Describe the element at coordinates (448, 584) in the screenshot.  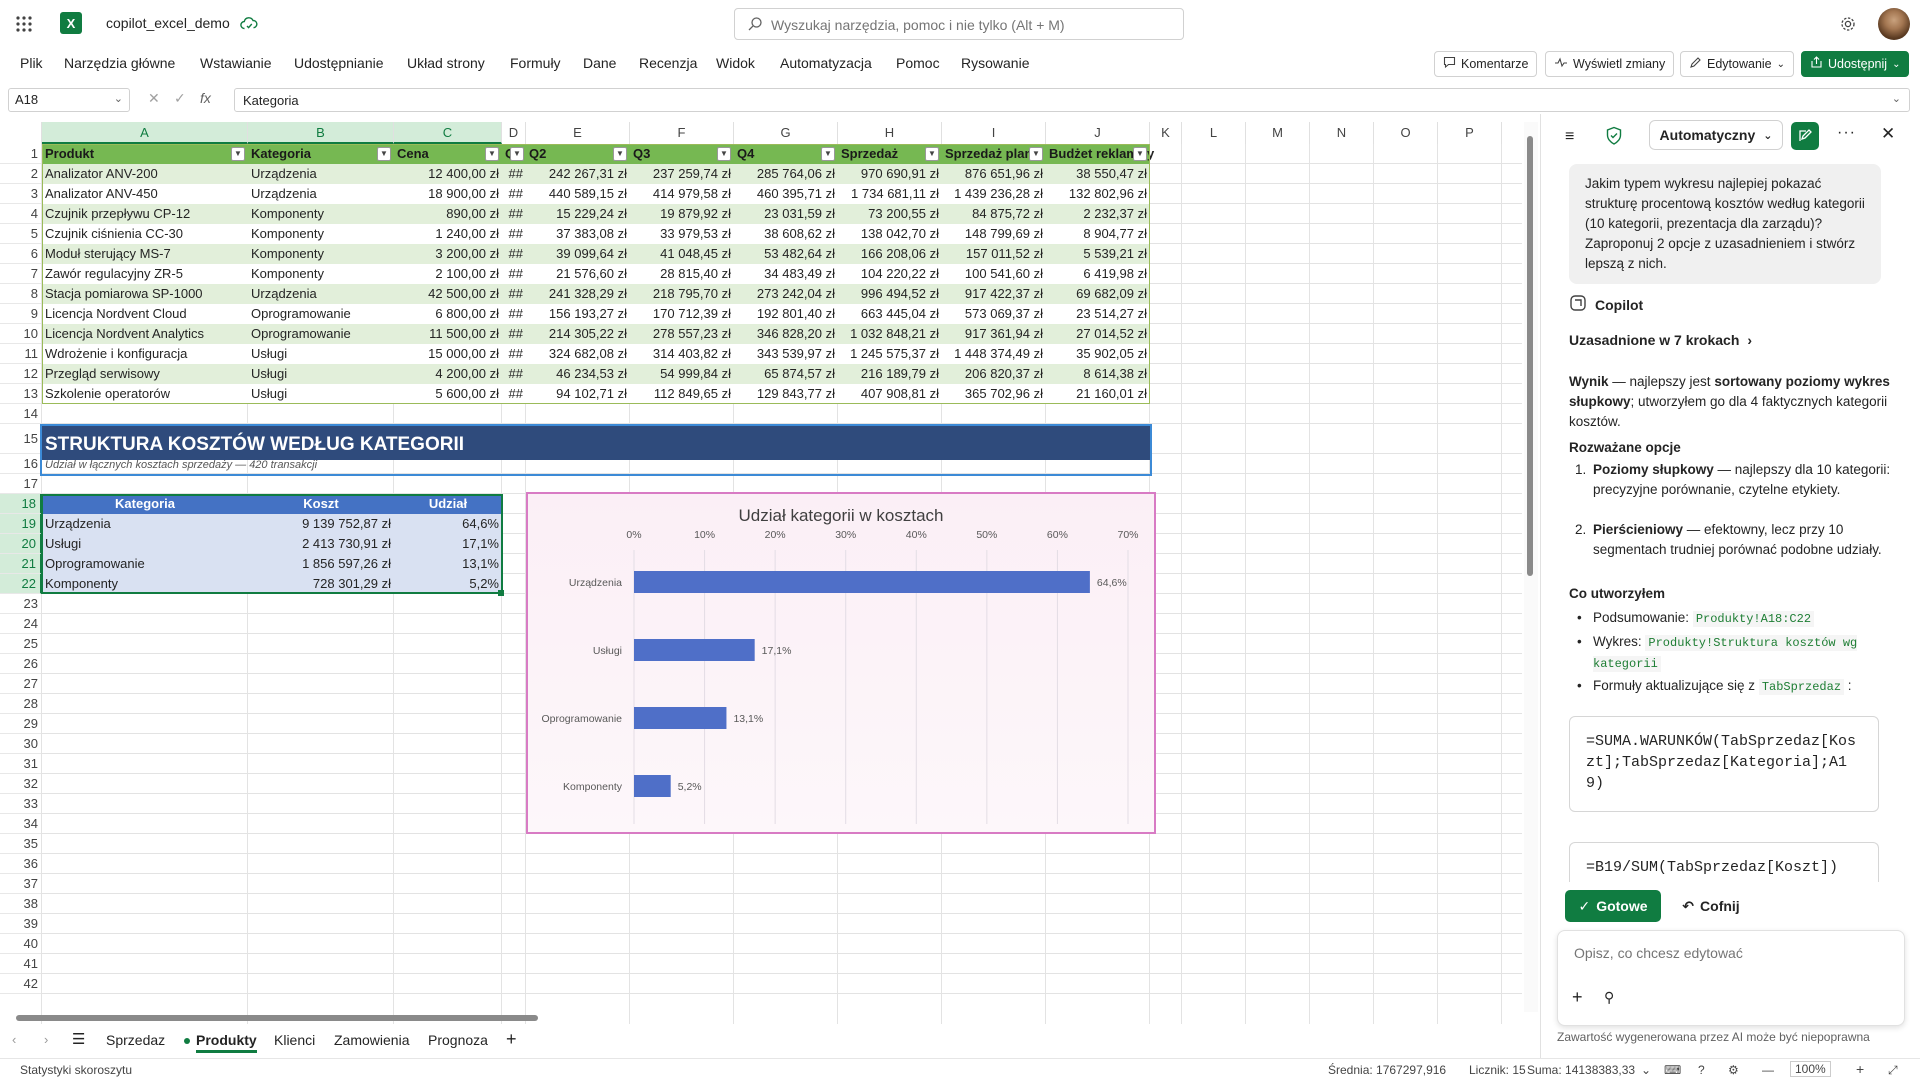
I see `summary-cell: 5,2%` at that location.